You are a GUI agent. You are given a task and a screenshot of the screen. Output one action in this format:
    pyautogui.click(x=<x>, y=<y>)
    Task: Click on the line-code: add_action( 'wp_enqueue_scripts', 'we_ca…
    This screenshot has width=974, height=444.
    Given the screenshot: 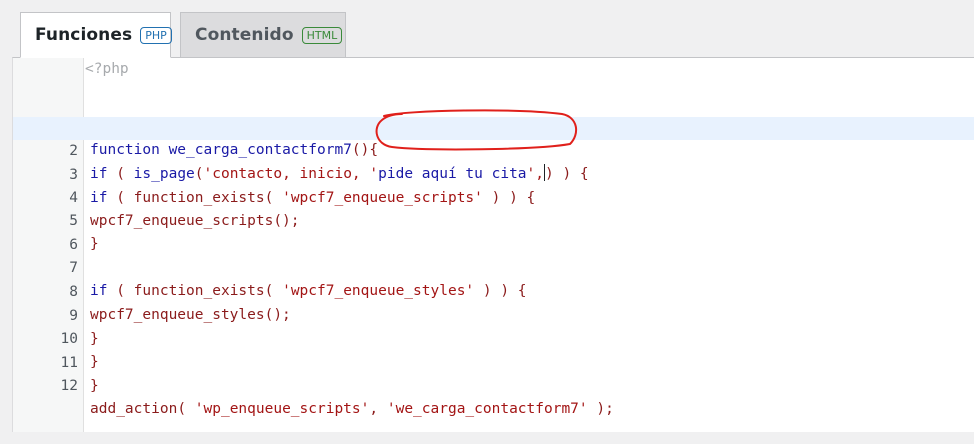 What is the action you would take?
    pyautogui.click(x=352, y=409)
    